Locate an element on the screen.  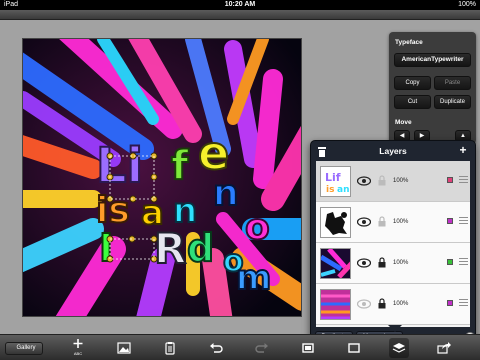
frame-button is located at coordinates (354, 348).